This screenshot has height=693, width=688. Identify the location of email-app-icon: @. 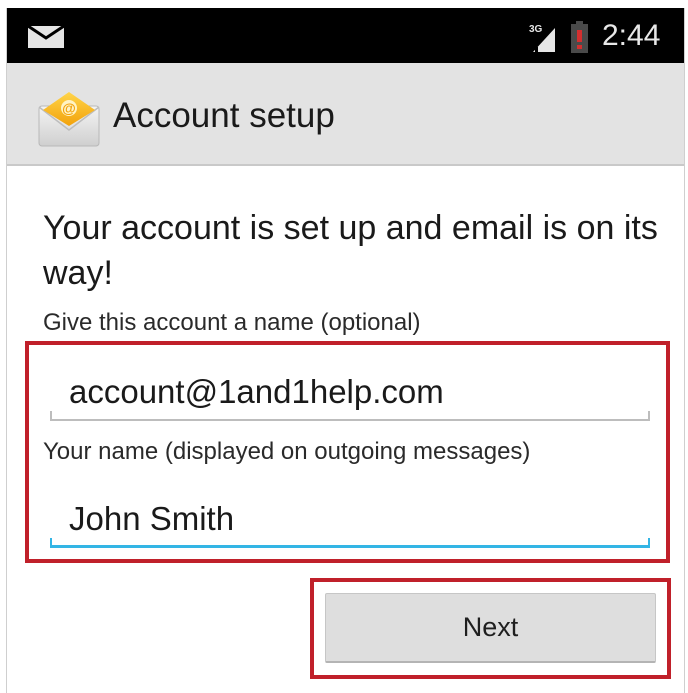
(69, 119).